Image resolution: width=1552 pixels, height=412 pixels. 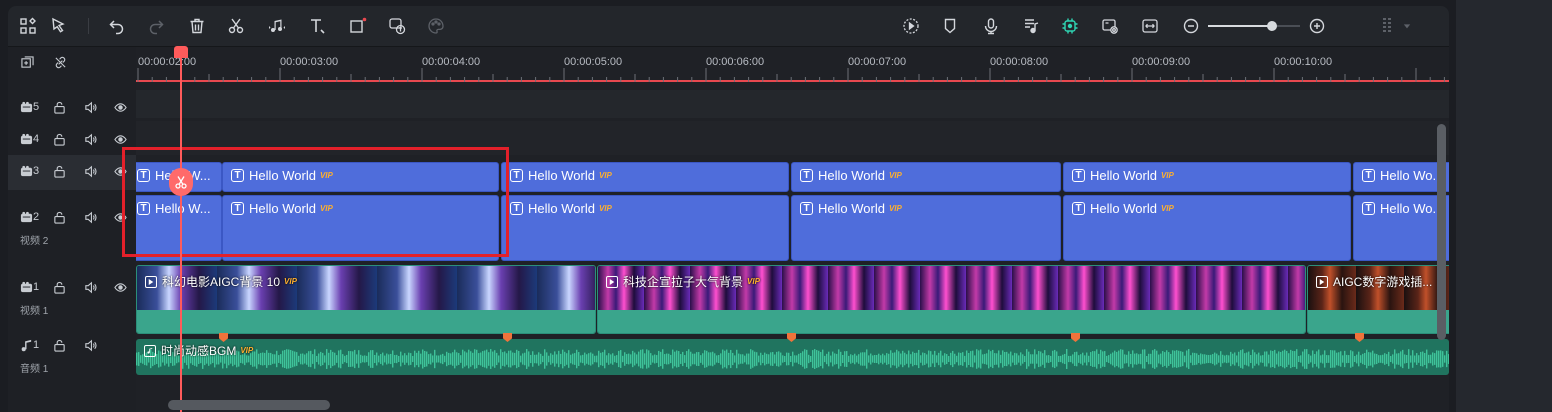 I want to click on track-header-video-3: 3, so click(x=72, y=172).